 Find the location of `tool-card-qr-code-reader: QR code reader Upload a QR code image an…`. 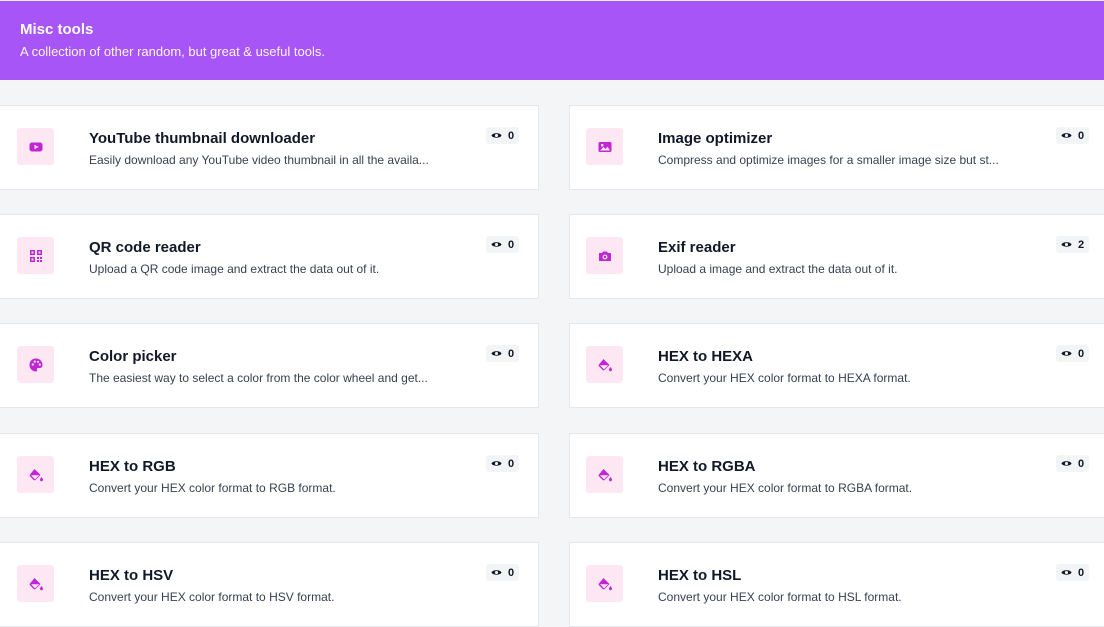

tool-card-qr-code-reader: QR code reader Upload a QR code image an… is located at coordinates (269, 256).